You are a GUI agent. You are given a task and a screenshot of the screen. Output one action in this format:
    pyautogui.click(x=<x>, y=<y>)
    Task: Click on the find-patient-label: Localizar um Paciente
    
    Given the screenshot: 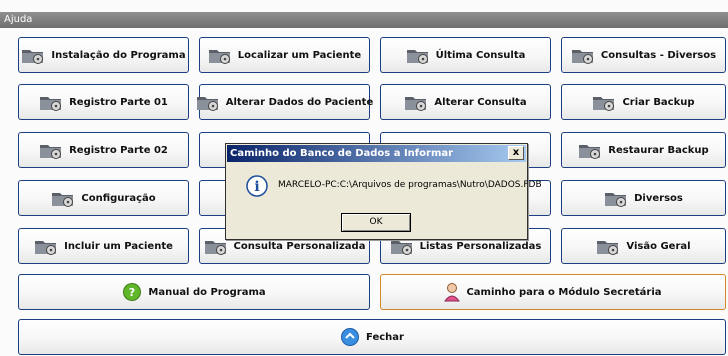 What is the action you would take?
    pyautogui.click(x=299, y=55)
    